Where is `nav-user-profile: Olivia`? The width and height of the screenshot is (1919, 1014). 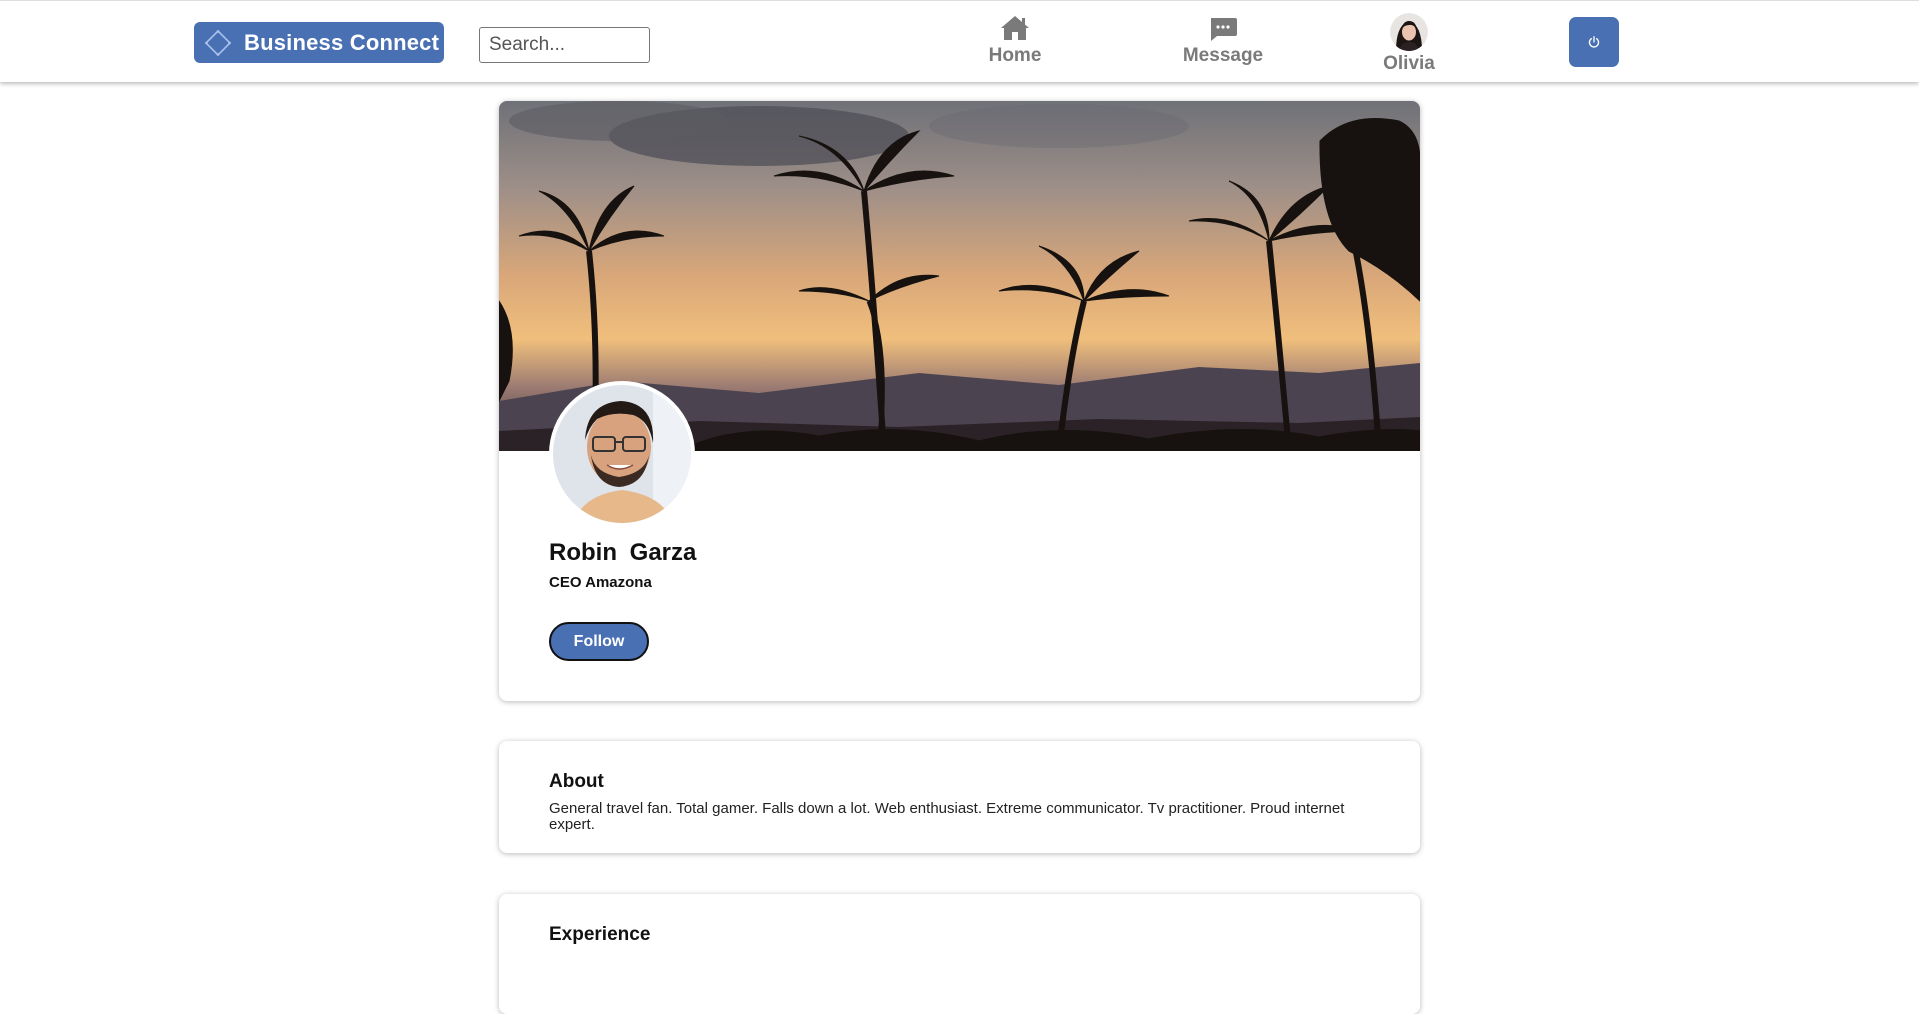
nav-user-profile: Olivia is located at coordinates (1409, 43).